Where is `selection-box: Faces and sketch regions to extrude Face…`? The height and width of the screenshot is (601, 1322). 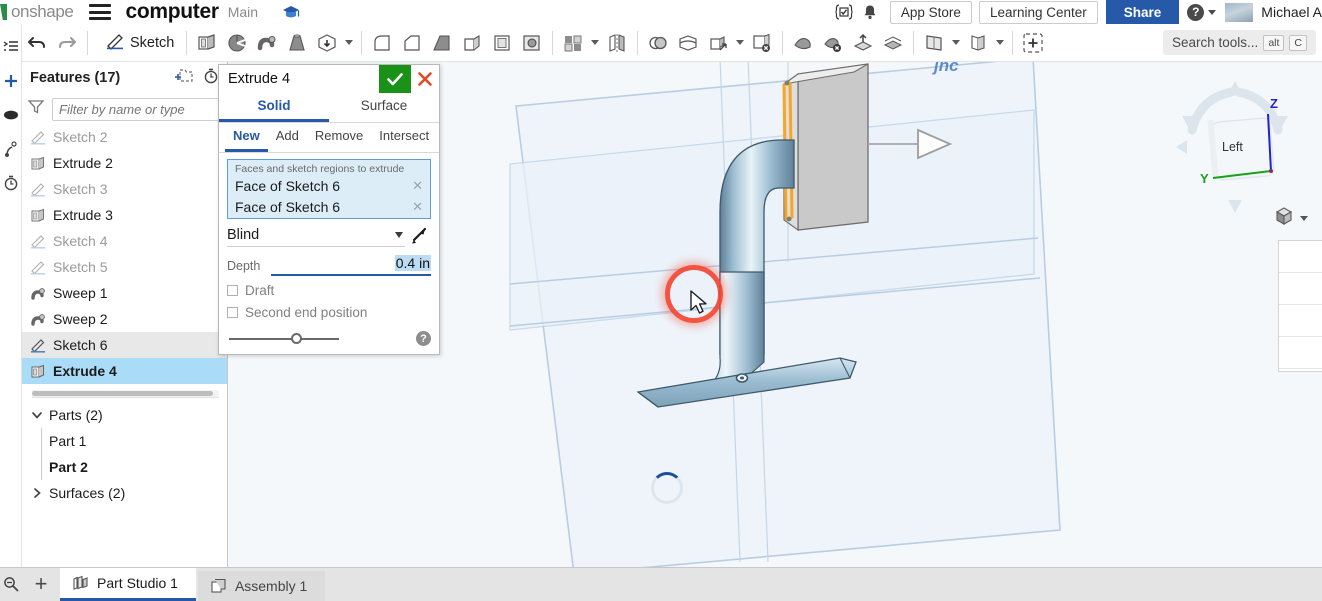 selection-box: Faces and sketch regions to extrude Face… is located at coordinates (329, 189).